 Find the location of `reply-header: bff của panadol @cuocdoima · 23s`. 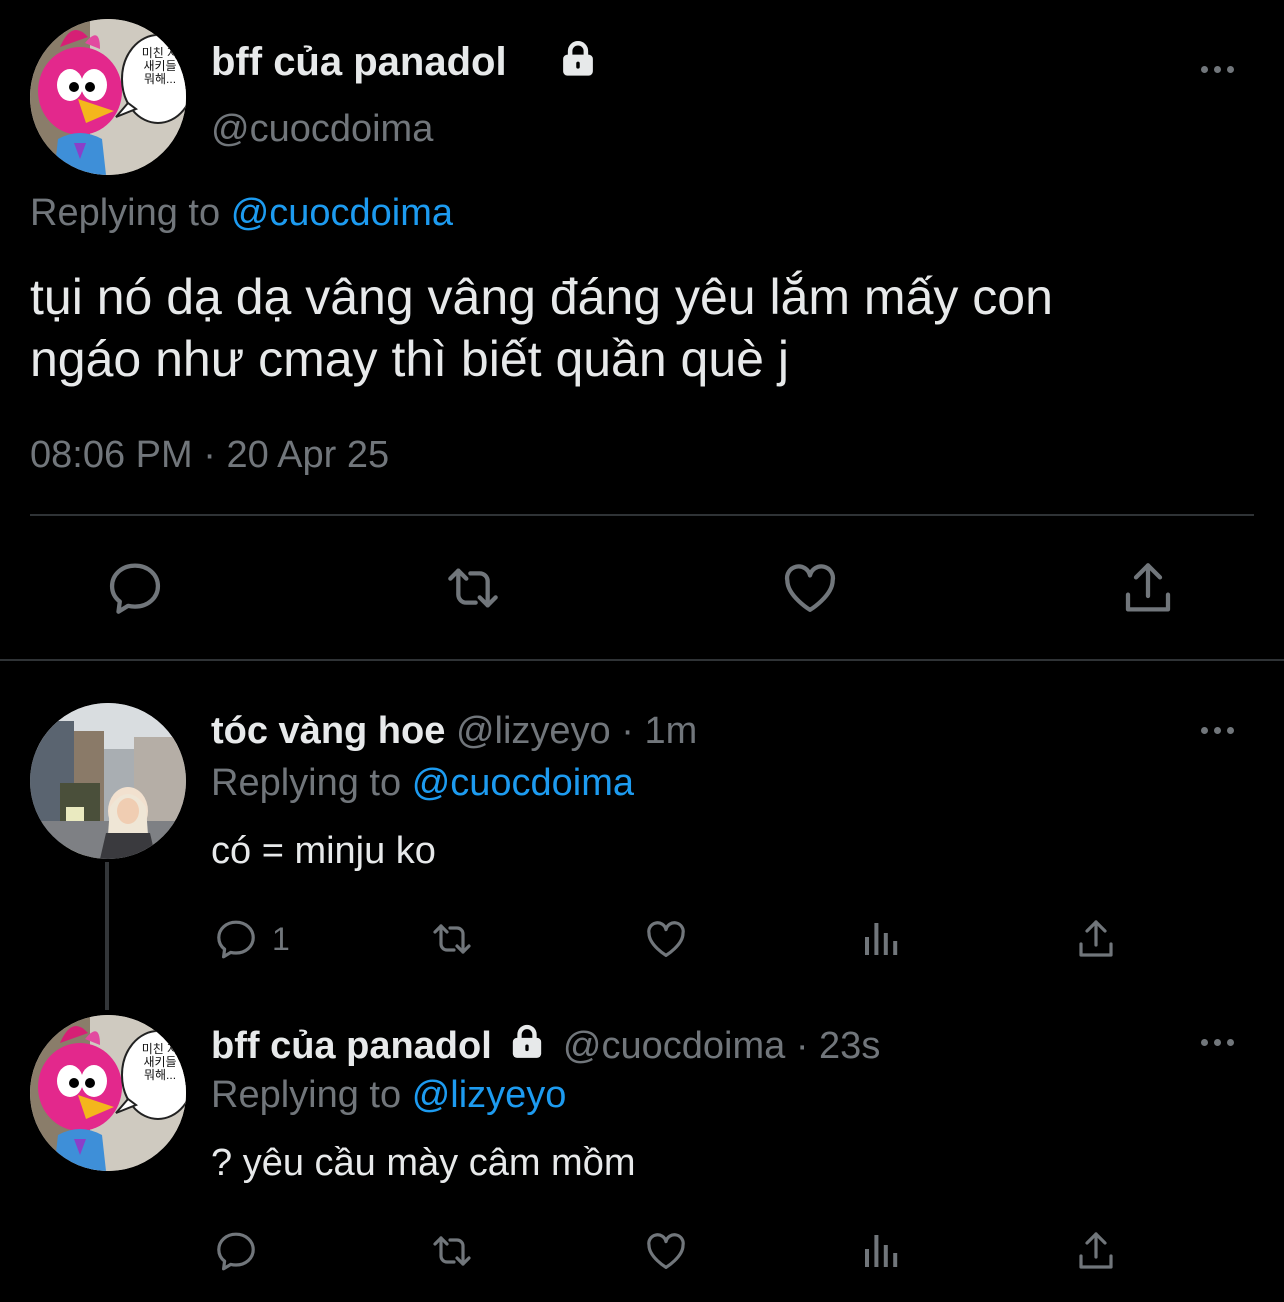

reply-header: bff của panadol @cuocdoima · 23s is located at coordinates (545, 1045).